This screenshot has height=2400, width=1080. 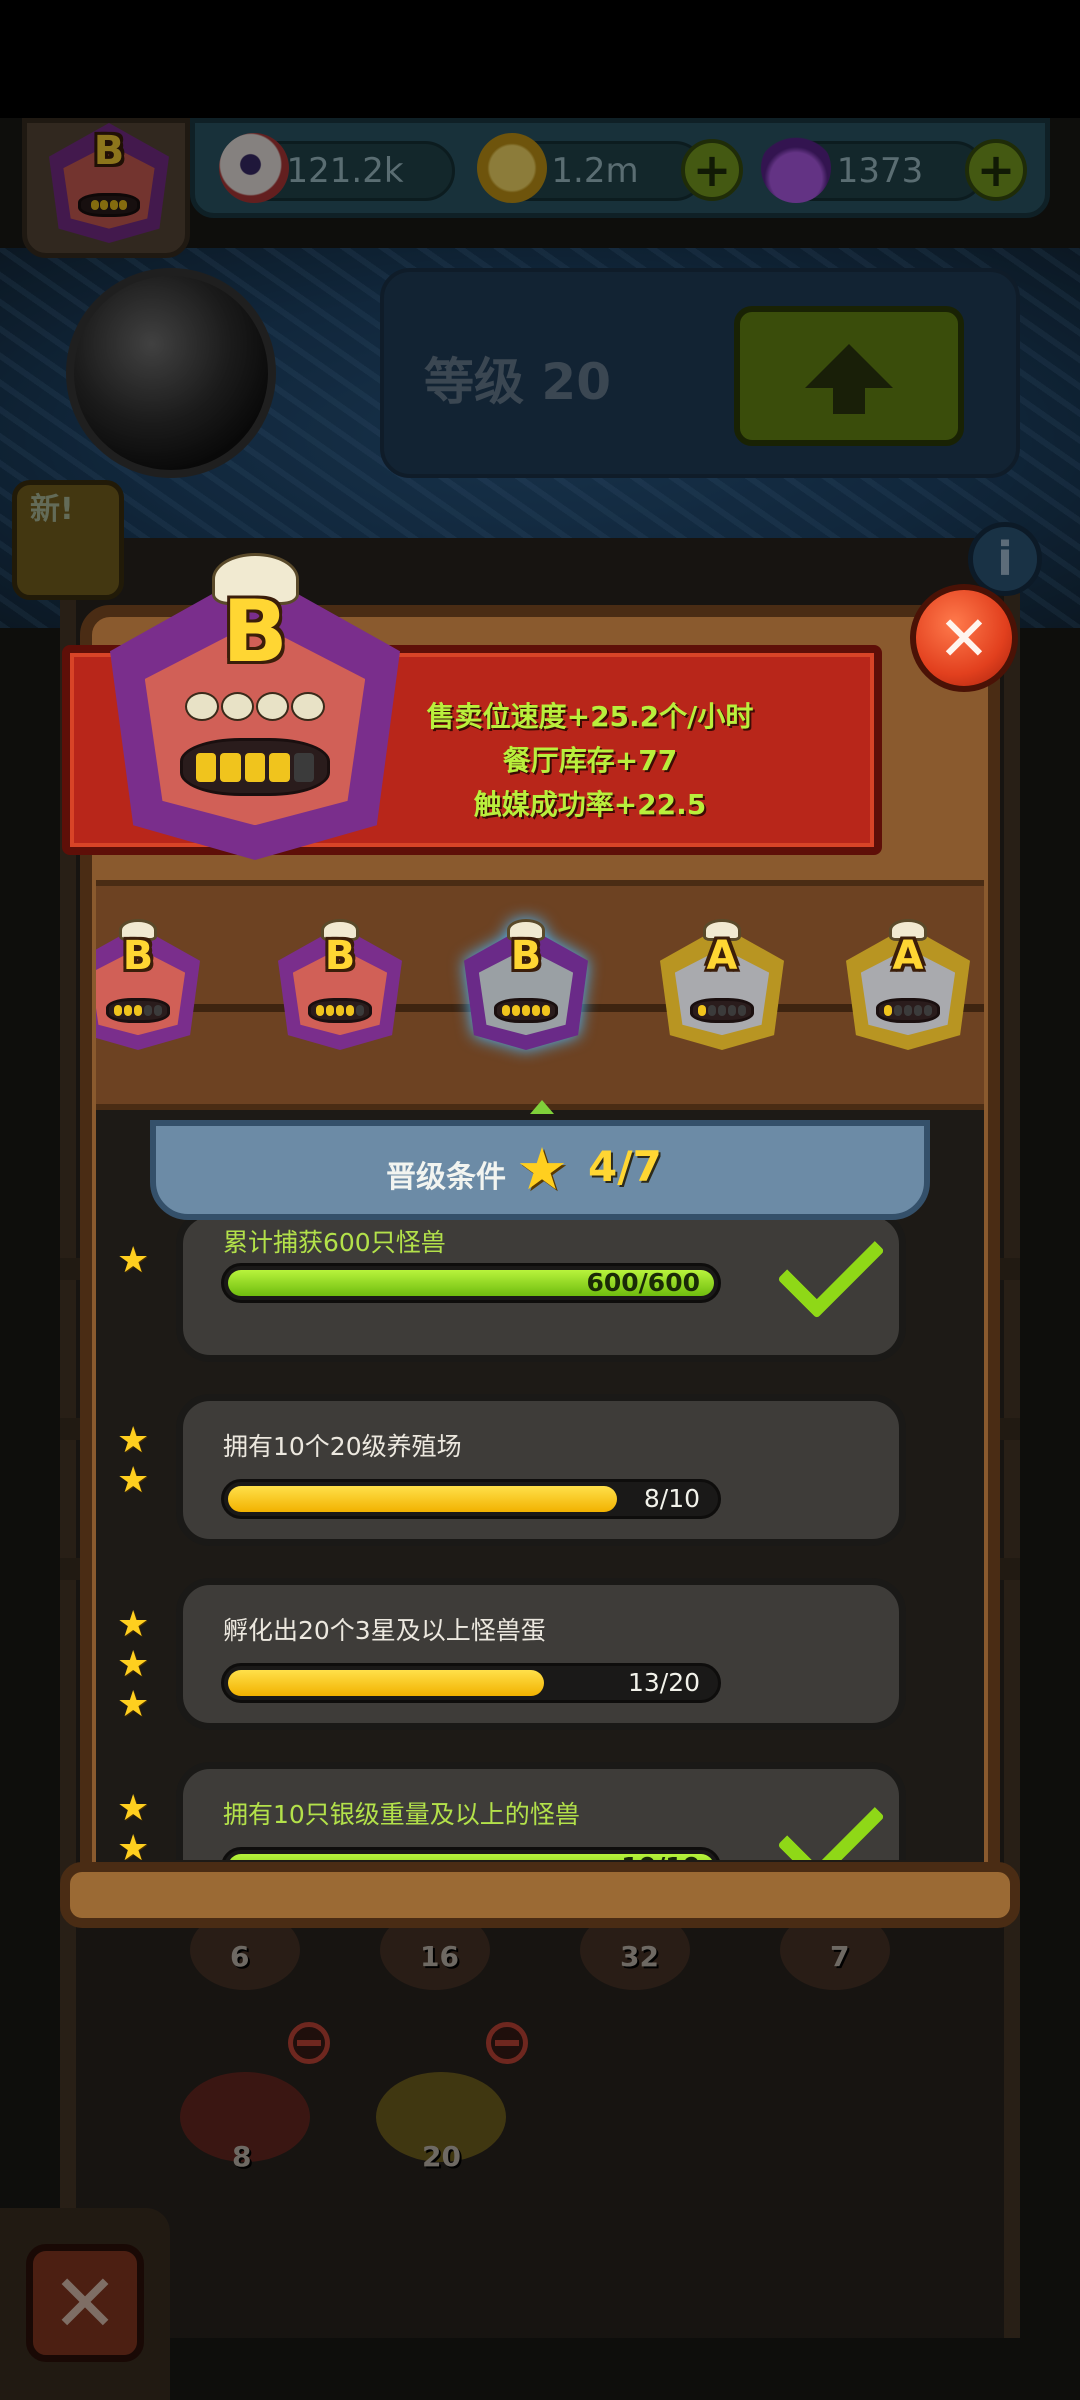 I want to click on requirement-card: ★ ★ ★ 孵化出20个3星及以上怪兽蛋 13/20, so click(x=511, y=1654).